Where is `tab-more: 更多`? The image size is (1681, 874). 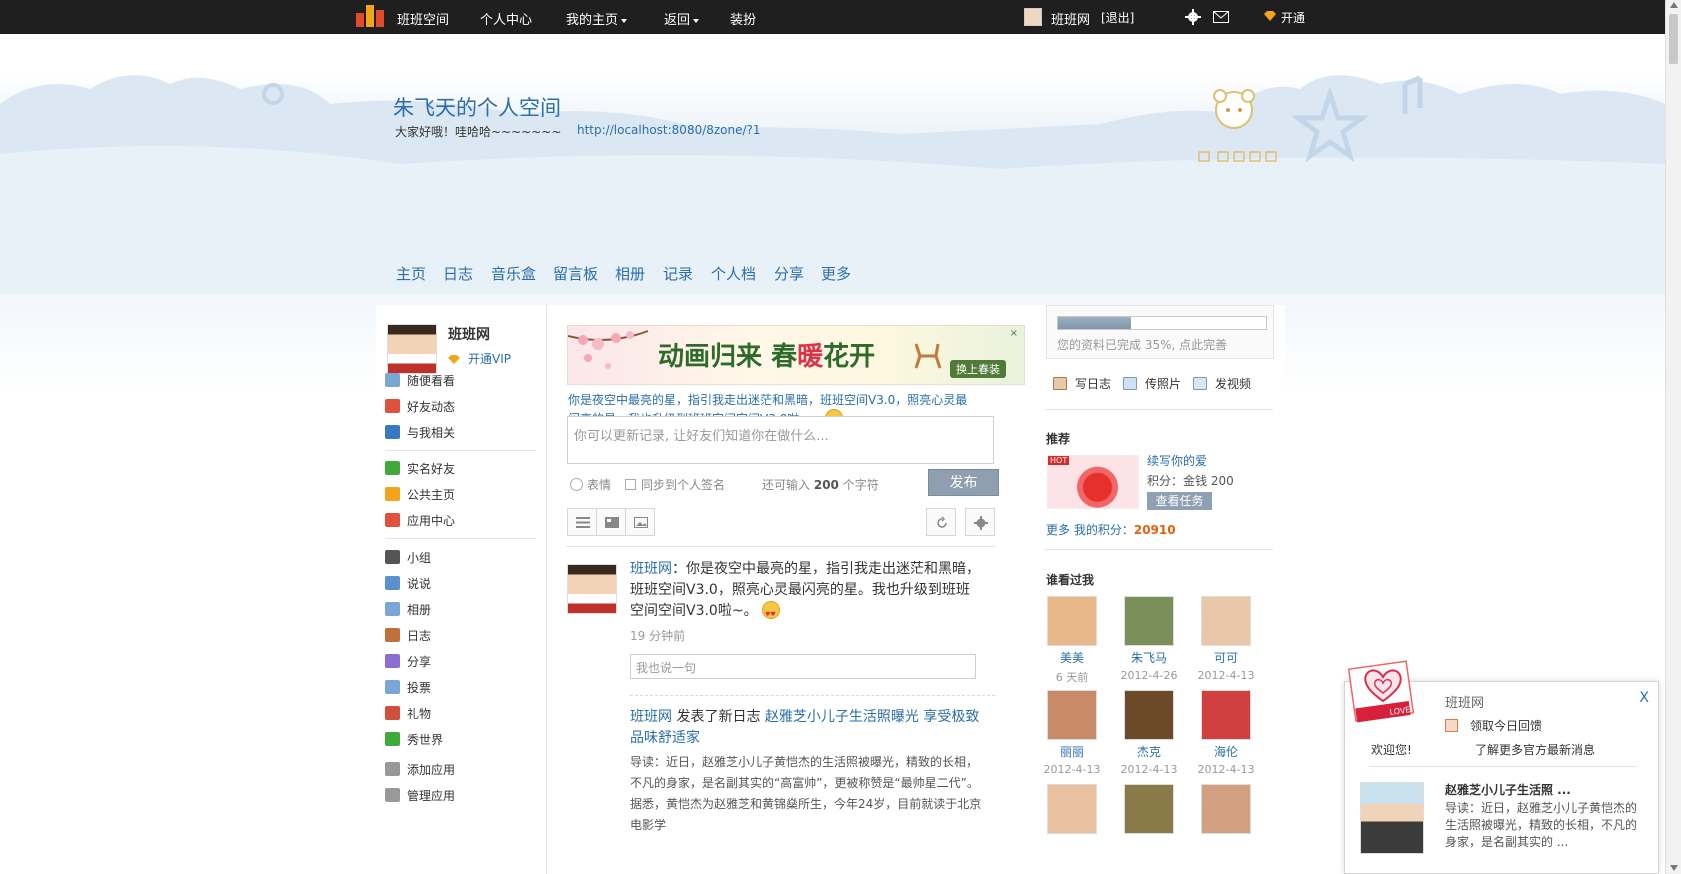 tab-more: 更多 is located at coordinates (836, 273).